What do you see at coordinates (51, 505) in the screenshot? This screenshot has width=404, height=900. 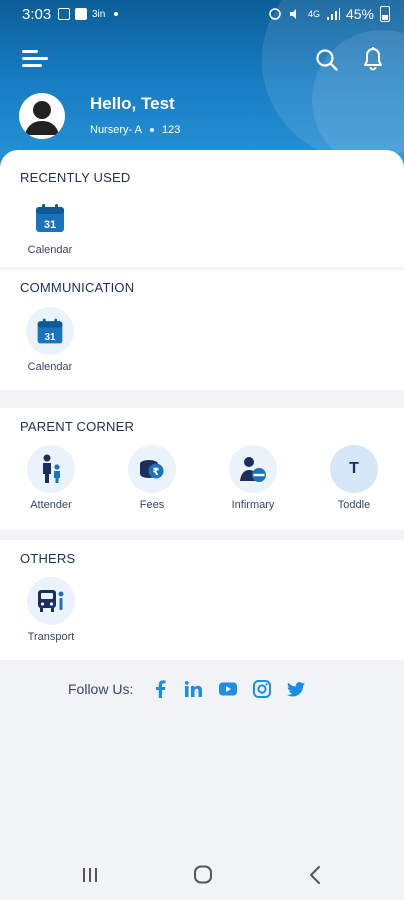 I see `attender-label: Attender` at bounding box center [51, 505].